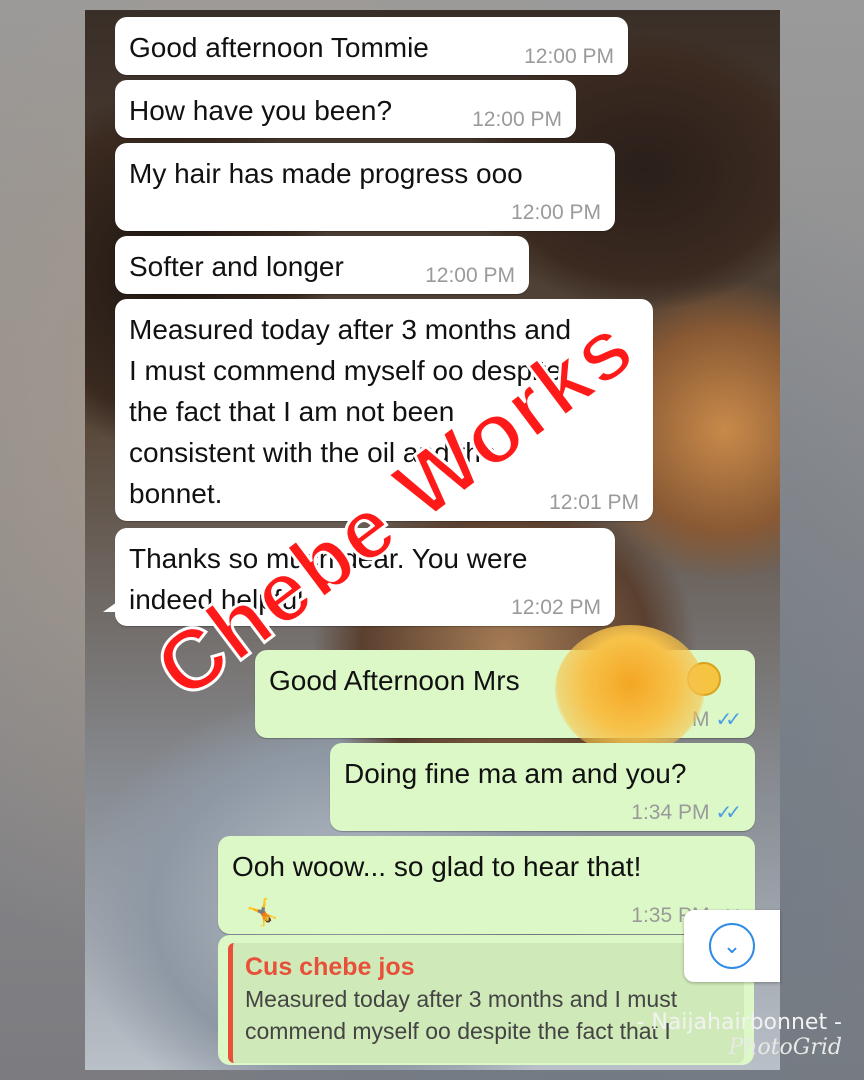 This screenshot has height=1080, width=864. Describe the element at coordinates (670, 812) in the screenshot. I see `message-time-text: 1:34 PM` at that location.